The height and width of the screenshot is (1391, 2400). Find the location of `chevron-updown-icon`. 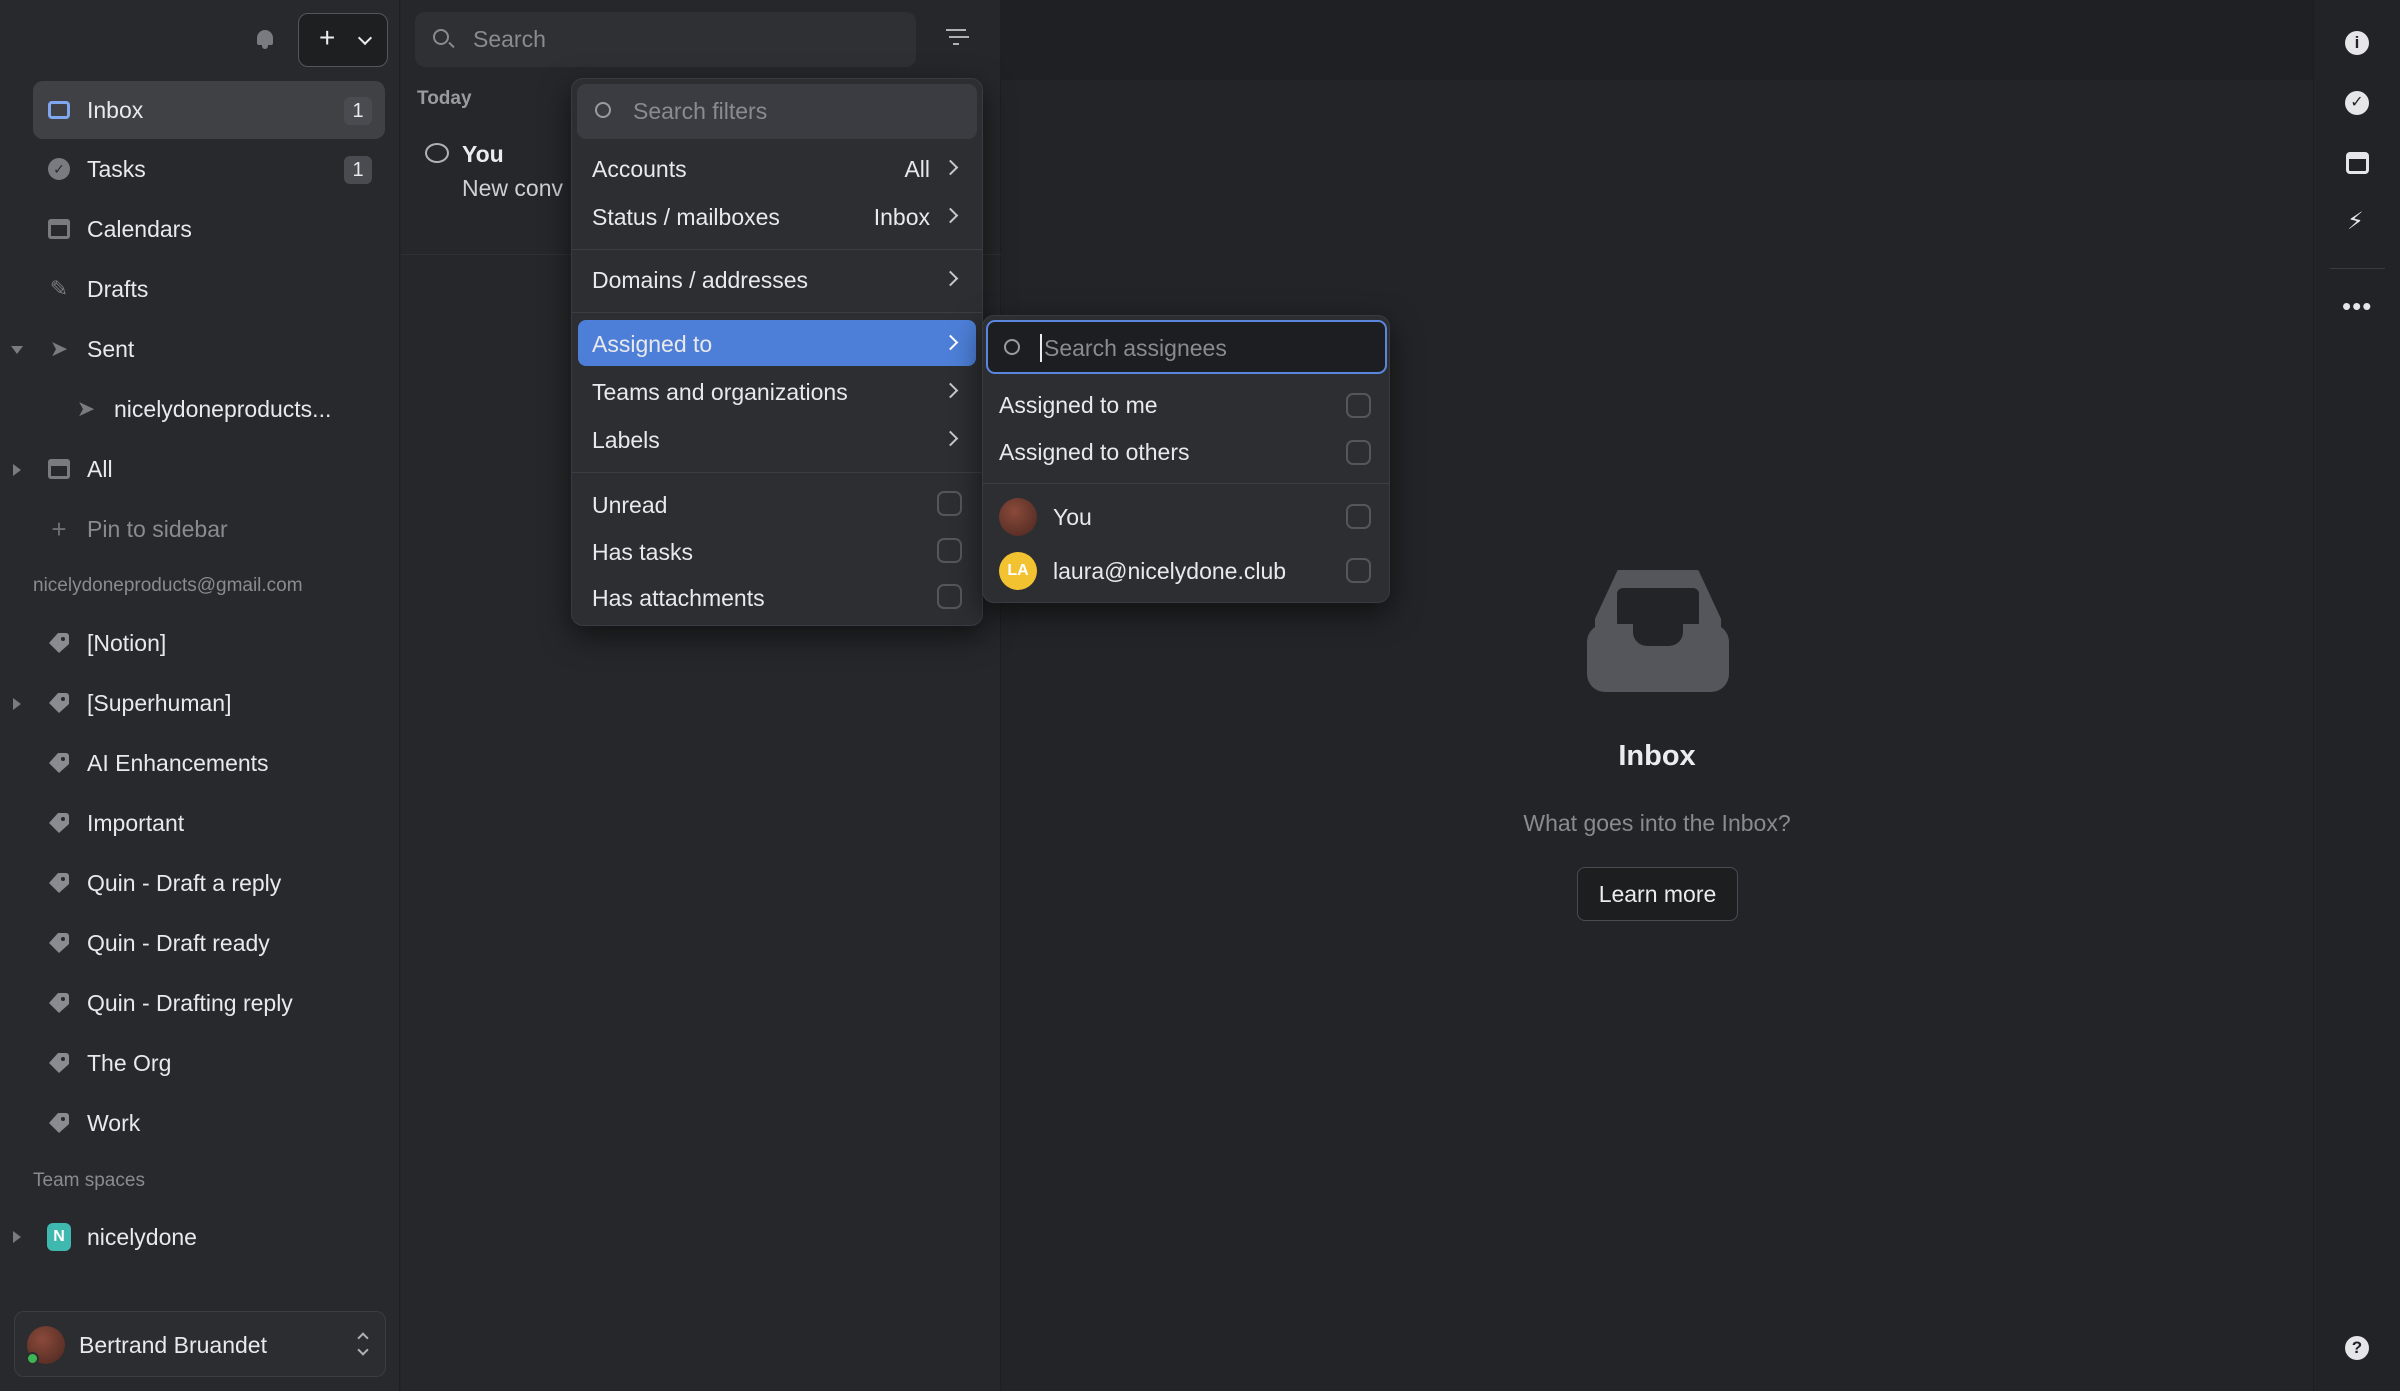

chevron-updown-icon is located at coordinates (363, 1338).